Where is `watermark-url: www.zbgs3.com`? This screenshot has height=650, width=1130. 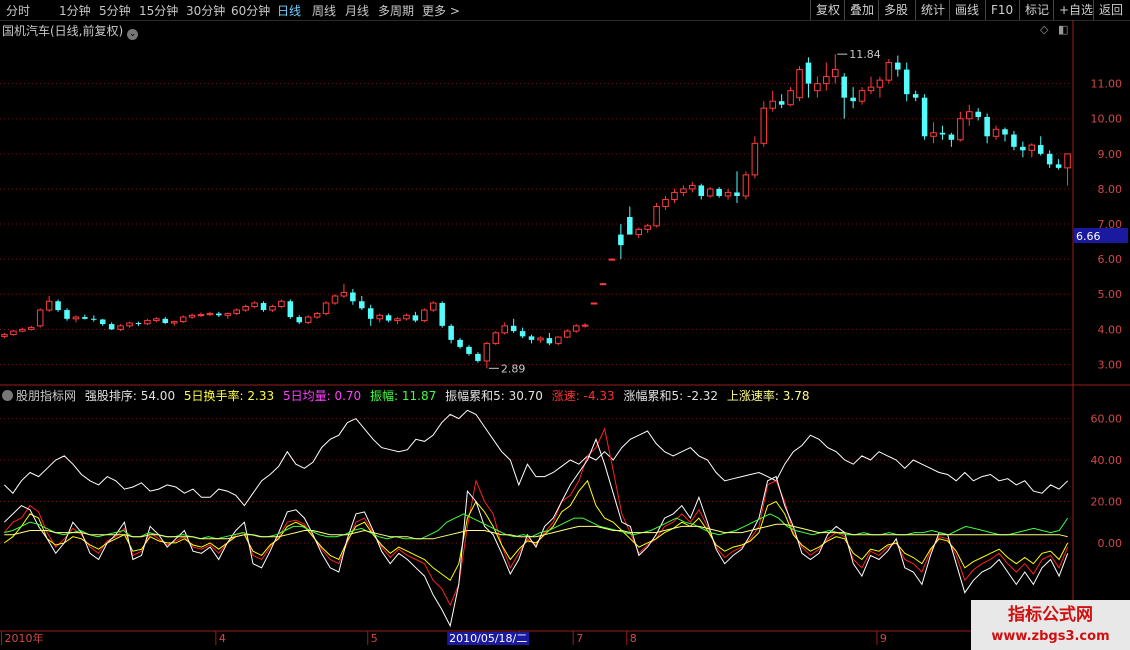 watermark-url: www.zbgs3.com is located at coordinates (1050, 636).